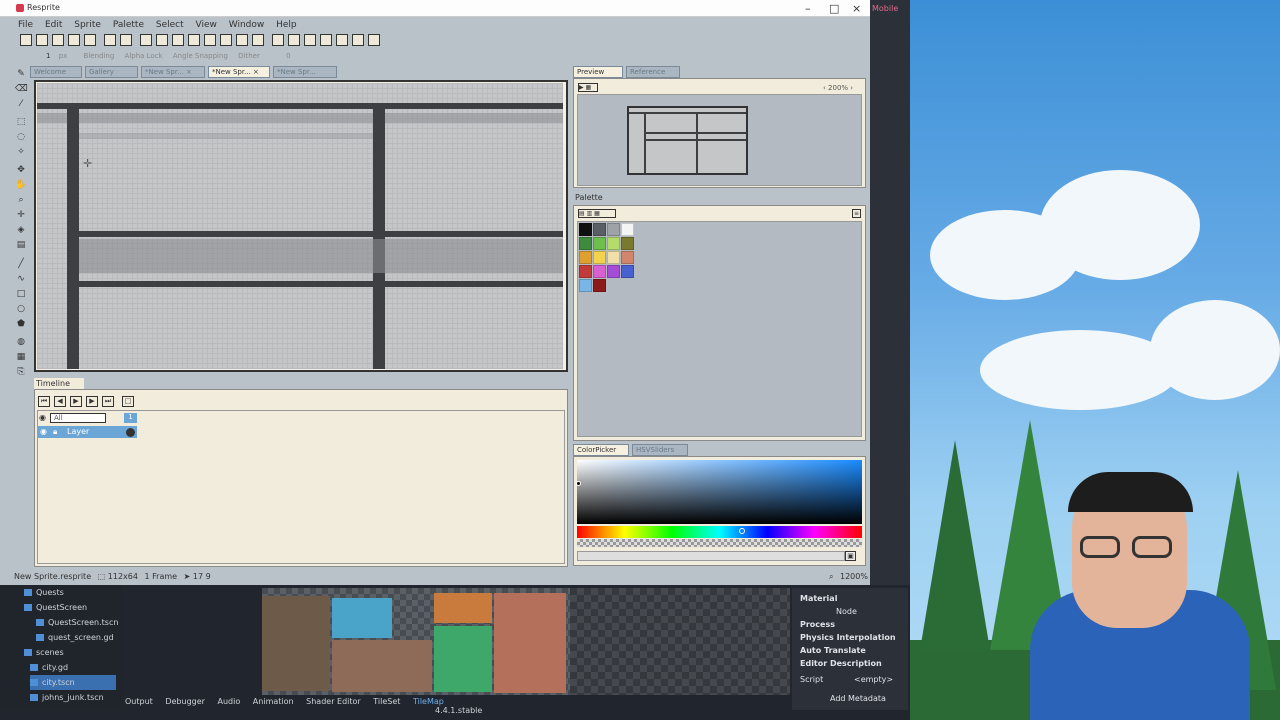 The height and width of the screenshot is (720, 1280). Describe the element at coordinates (278, 40) in the screenshot. I see `symmetry-icon` at that location.